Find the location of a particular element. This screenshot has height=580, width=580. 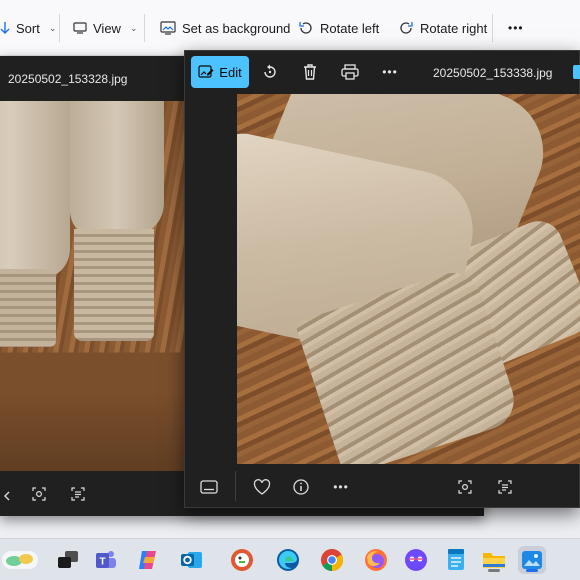

app-icon-edge is located at coordinates (576, 72).